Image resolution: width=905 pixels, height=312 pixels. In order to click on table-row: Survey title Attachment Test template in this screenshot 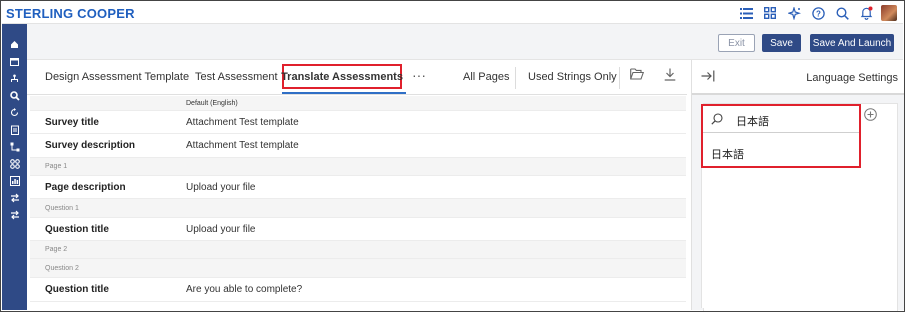, I will do `click(358, 122)`.